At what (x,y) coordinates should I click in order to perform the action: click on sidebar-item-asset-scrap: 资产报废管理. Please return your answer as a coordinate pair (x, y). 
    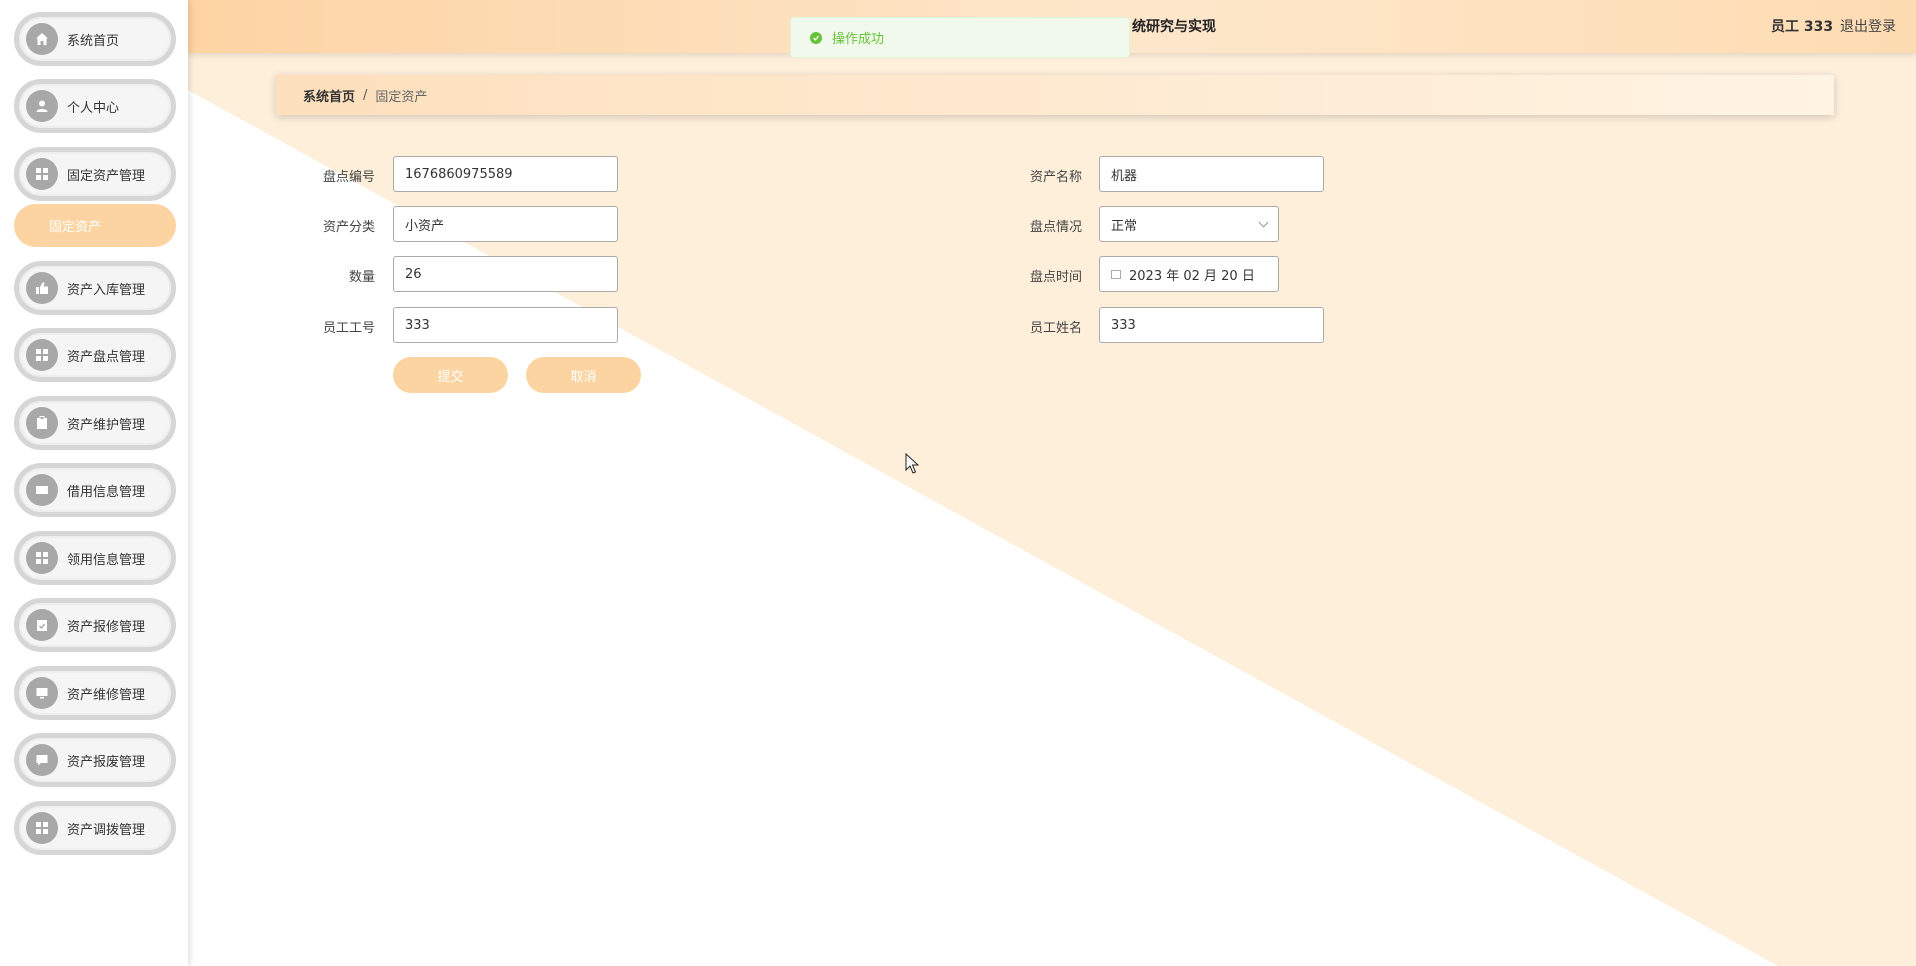
    Looking at the image, I should click on (95, 760).